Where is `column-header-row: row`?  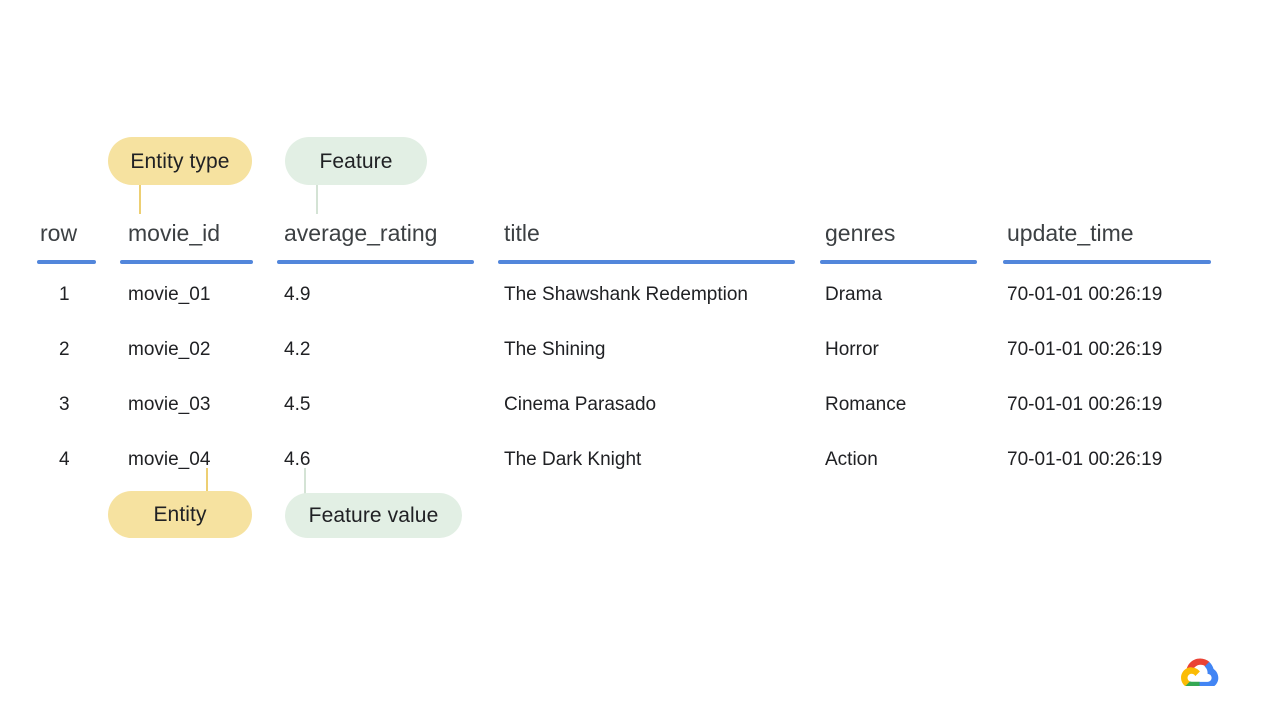 column-header-row: row is located at coordinates (59, 233).